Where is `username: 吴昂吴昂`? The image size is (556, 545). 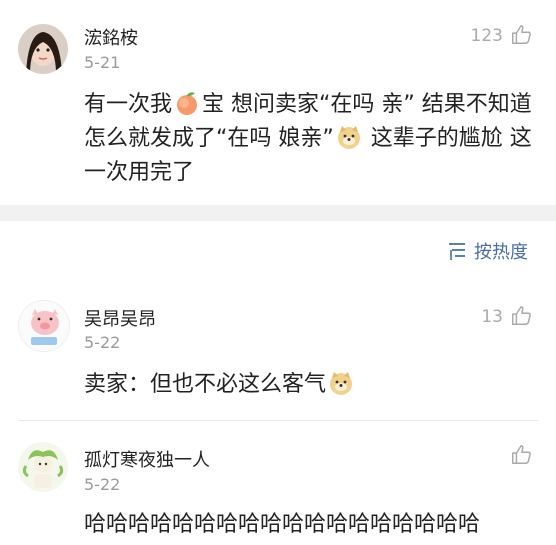
username: 吴昂吴昂 is located at coordinates (120, 318).